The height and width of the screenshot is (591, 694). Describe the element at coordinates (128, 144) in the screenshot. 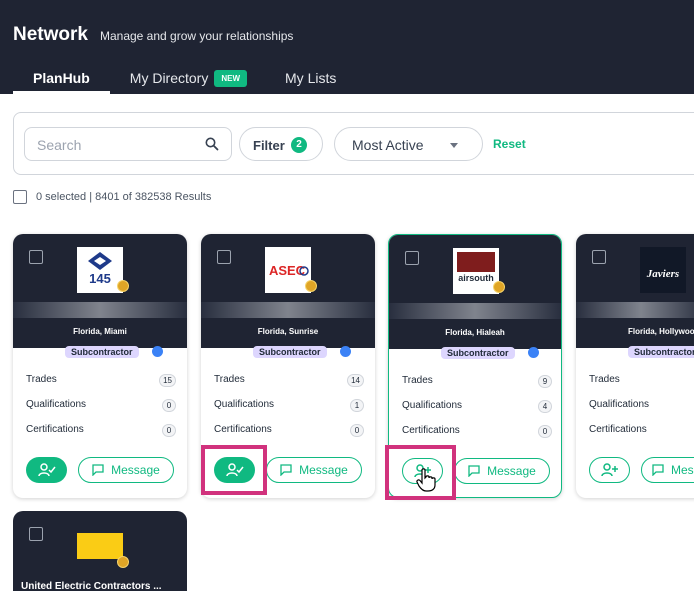

I see `search-input: Search` at that location.